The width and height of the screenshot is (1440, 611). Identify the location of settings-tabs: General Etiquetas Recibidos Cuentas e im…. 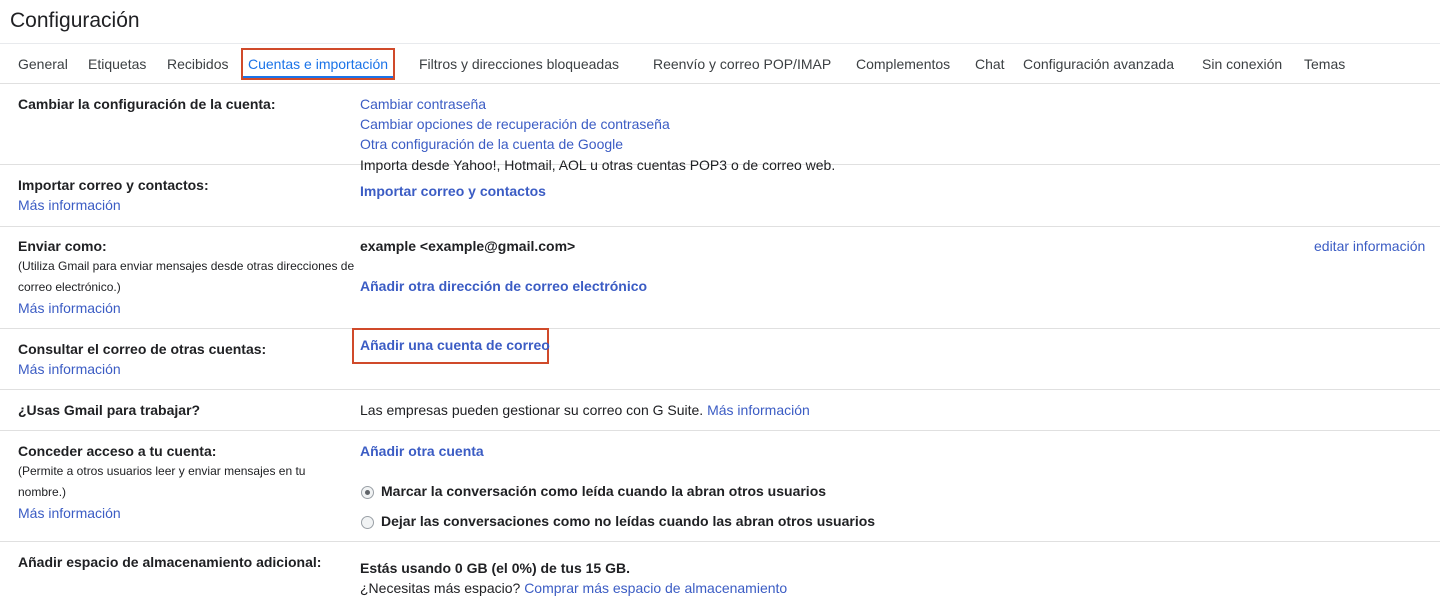
(720, 63).